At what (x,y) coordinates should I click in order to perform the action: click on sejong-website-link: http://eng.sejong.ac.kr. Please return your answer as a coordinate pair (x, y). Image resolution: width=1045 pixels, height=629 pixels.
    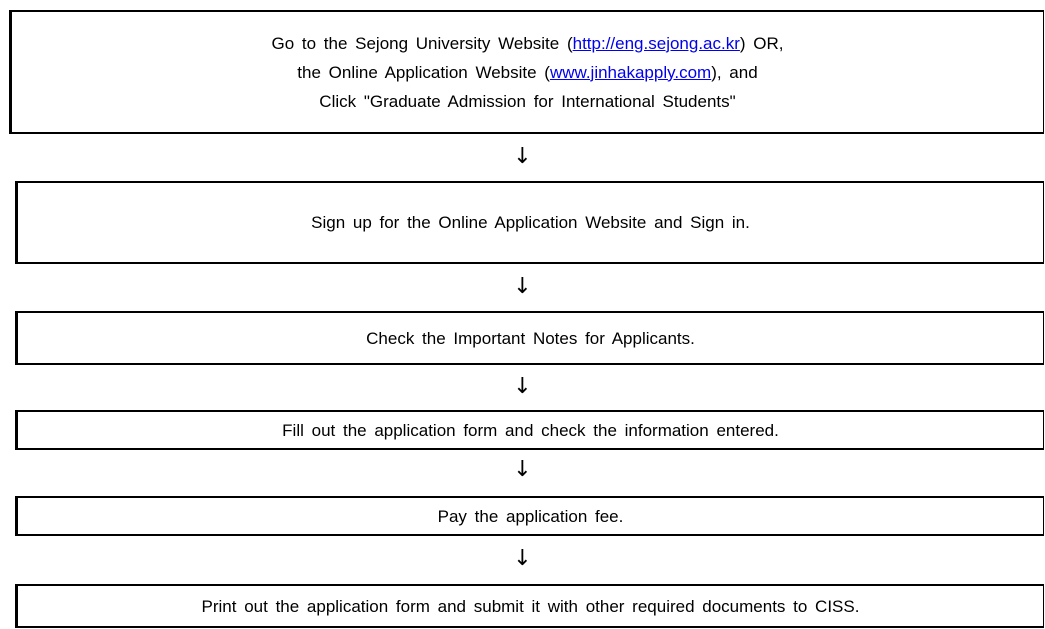
    Looking at the image, I should click on (656, 43).